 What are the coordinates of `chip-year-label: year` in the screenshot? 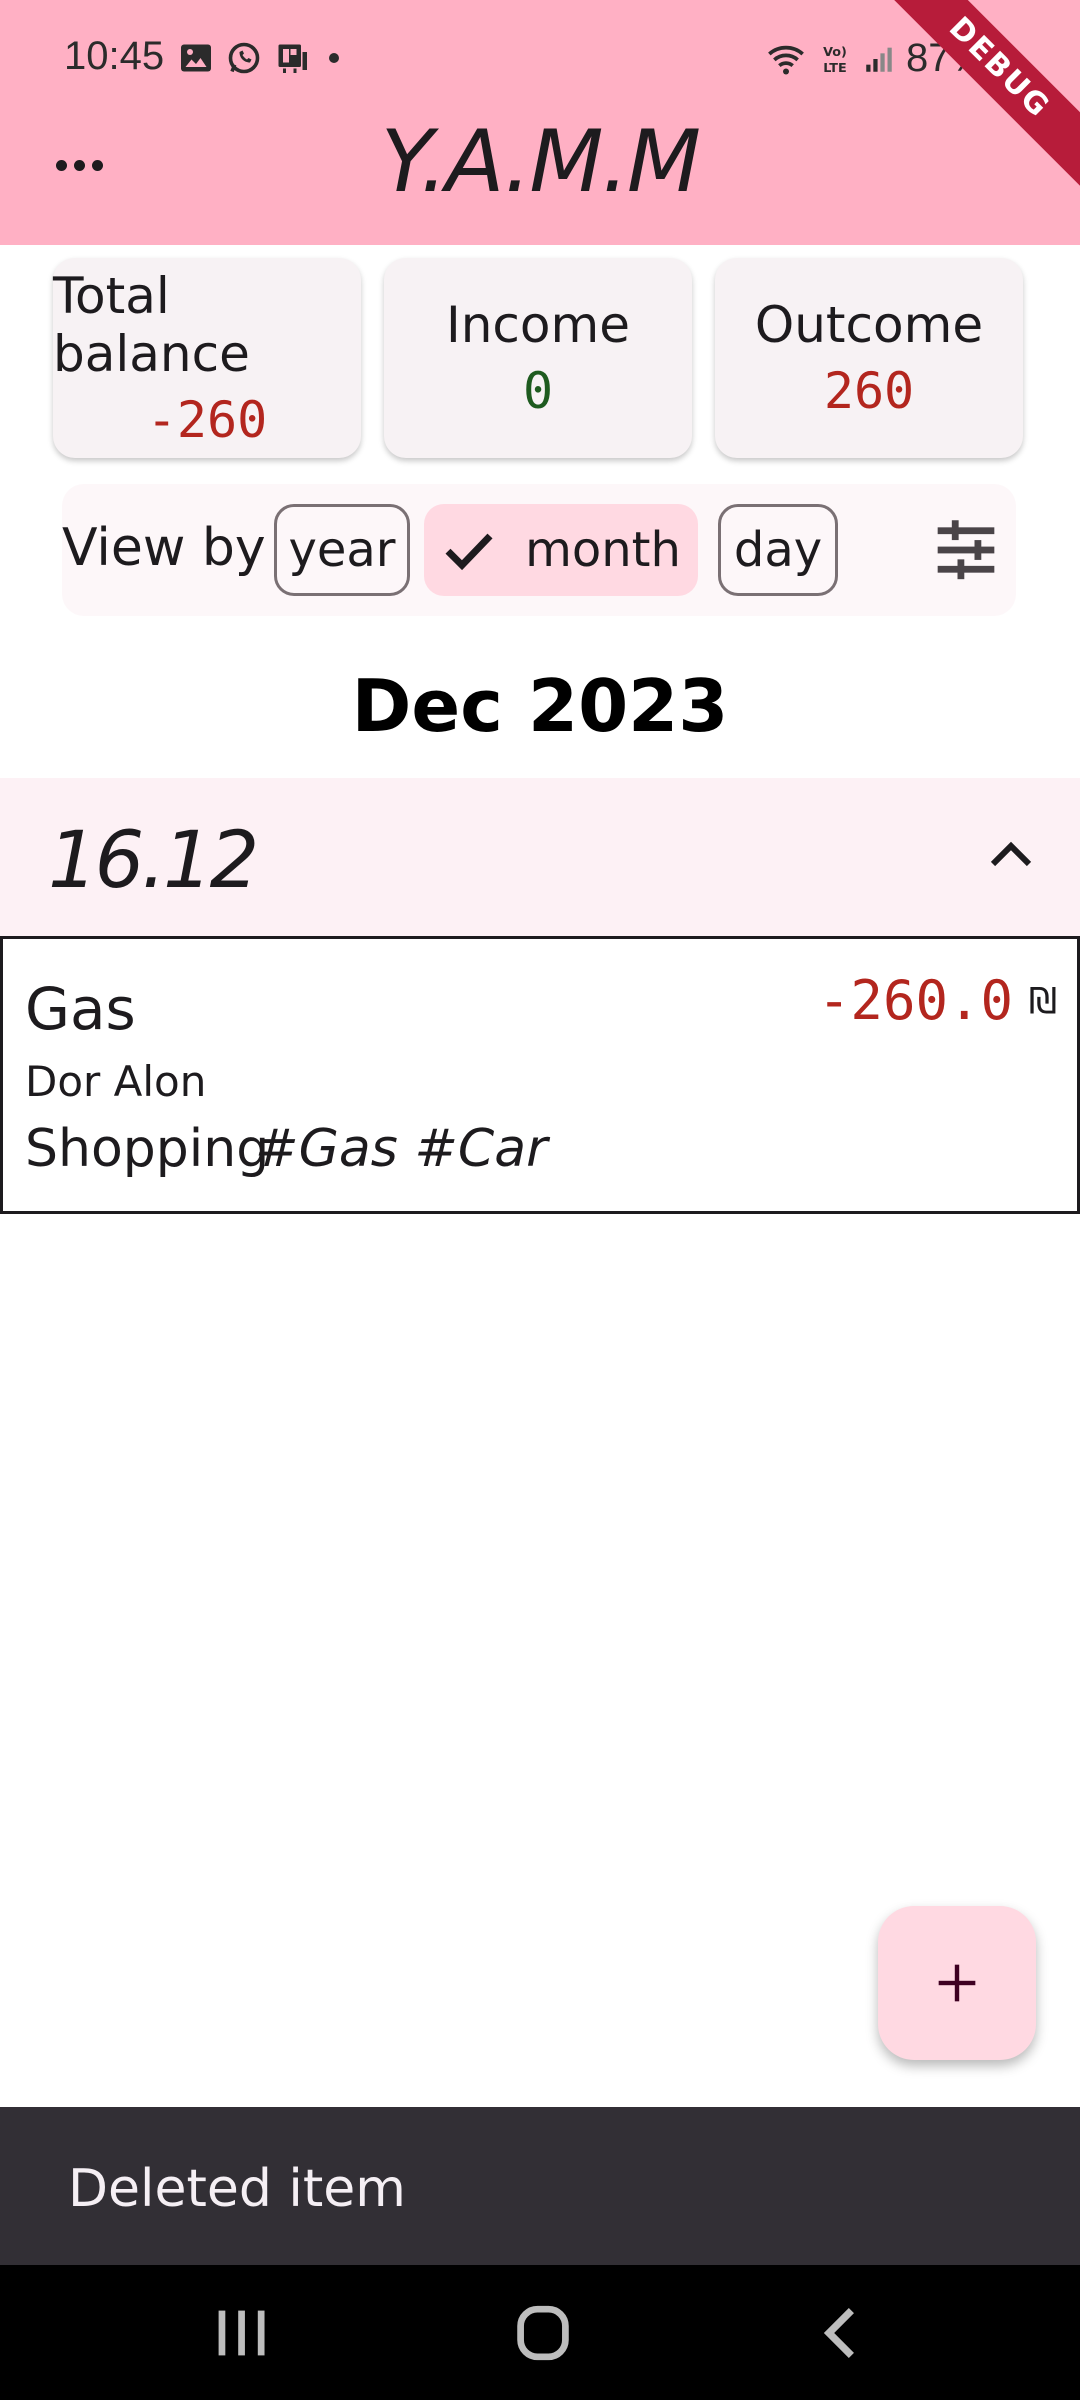 It's located at (342, 550).